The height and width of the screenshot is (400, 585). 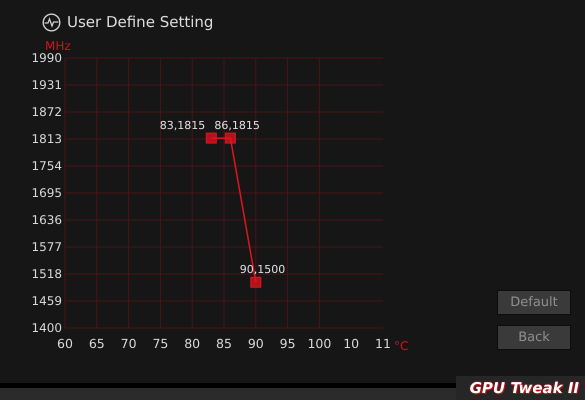 What do you see at coordinates (65, 343) in the screenshot?
I see `x-tick-label: 60` at bounding box center [65, 343].